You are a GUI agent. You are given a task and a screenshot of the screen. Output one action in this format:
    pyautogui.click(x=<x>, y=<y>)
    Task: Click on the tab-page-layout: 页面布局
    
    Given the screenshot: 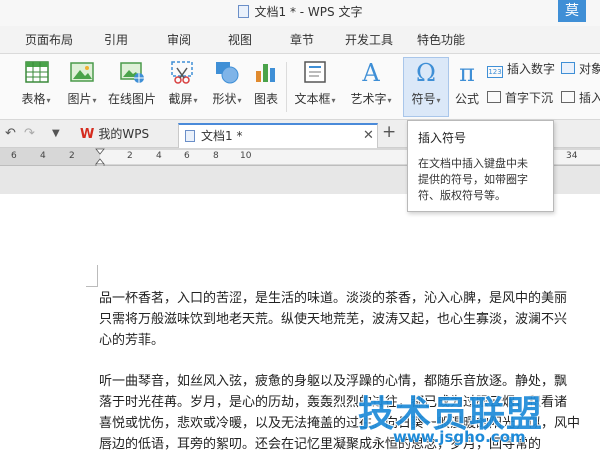 What is the action you would take?
    pyautogui.click(x=49, y=40)
    